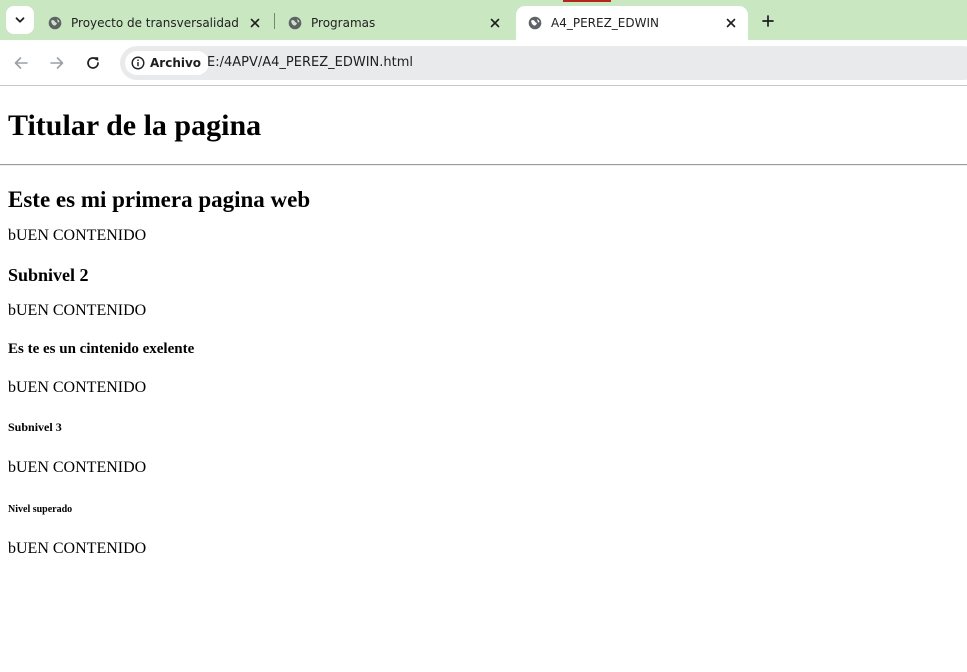 This screenshot has width=967, height=672. I want to click on heading-3: Subnivel 2, so click(48, 275).